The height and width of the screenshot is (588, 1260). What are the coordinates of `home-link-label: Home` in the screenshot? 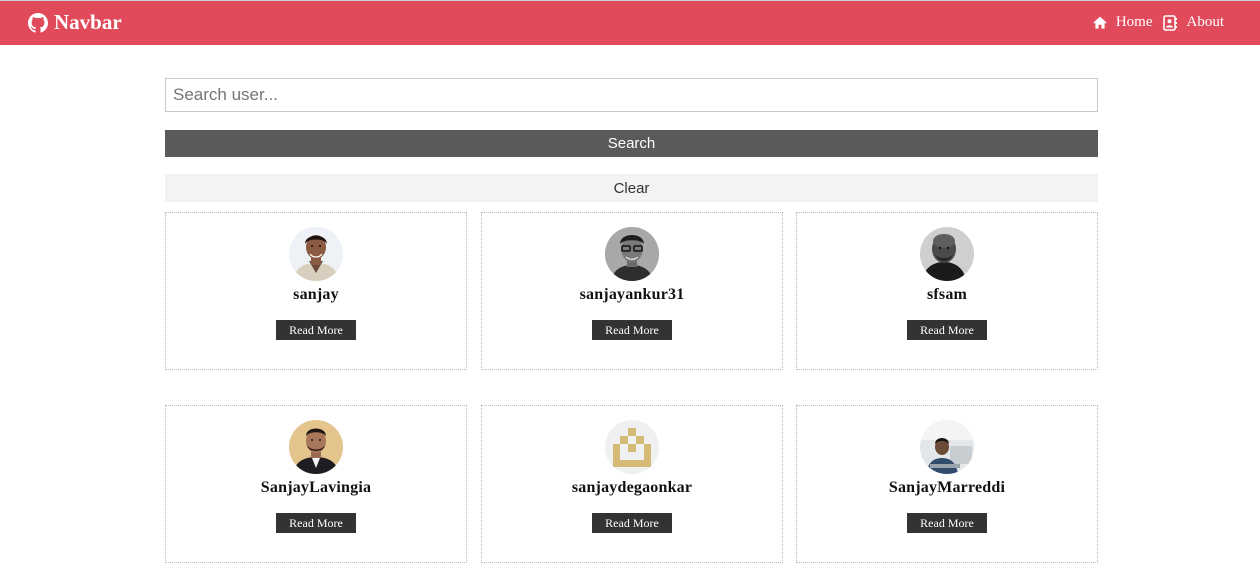 It's located at (1134, 22).